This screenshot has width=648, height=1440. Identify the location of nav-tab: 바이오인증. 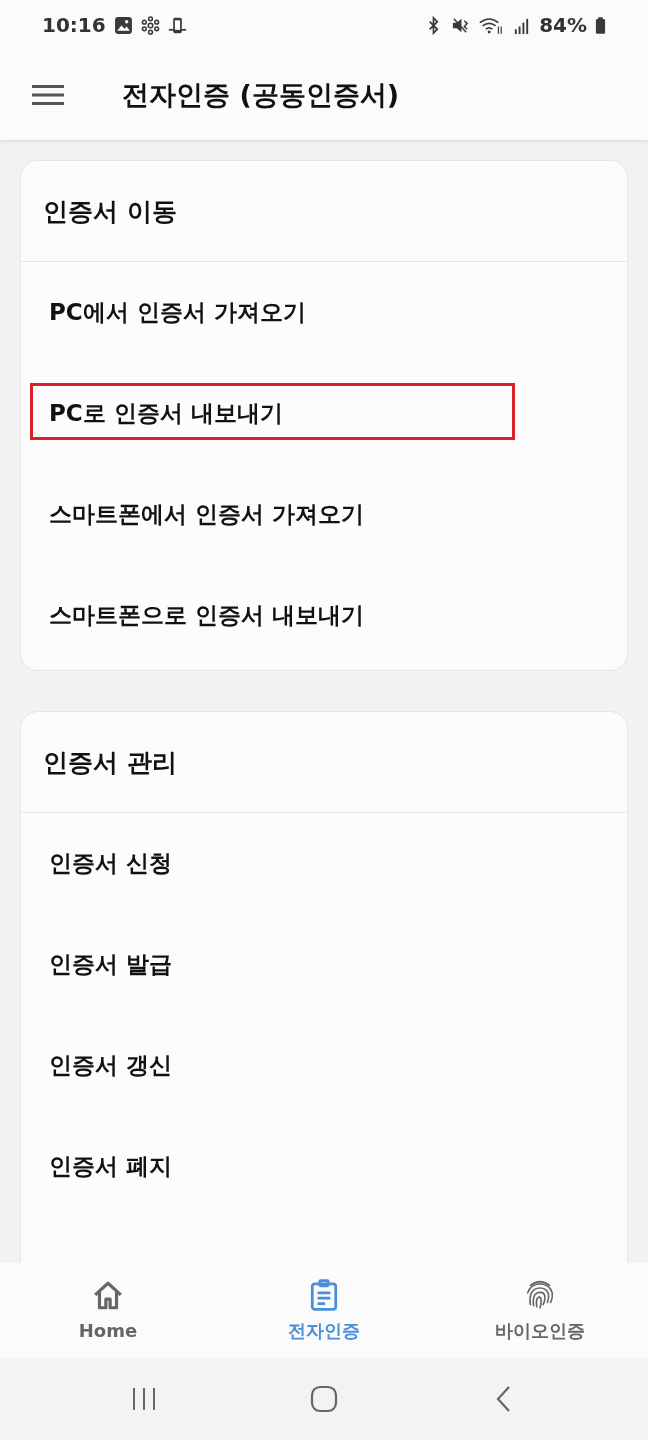
(540, 1310).